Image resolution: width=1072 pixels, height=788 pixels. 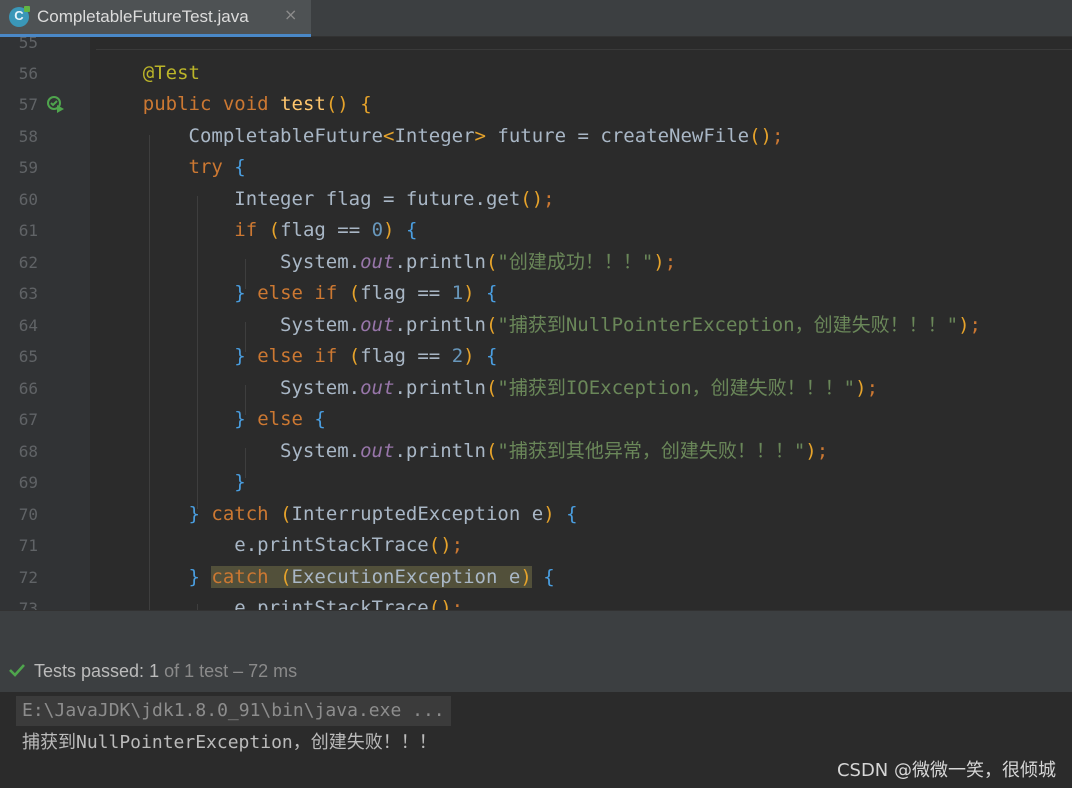 I want to click on line-number: 60, so click(x=28, y=199).